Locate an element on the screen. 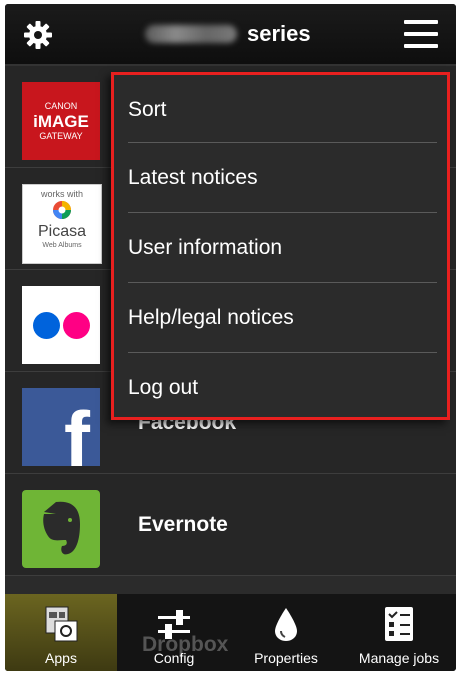 The image size is (460, 675). evernote-logo is located at coordinates (61, 529).